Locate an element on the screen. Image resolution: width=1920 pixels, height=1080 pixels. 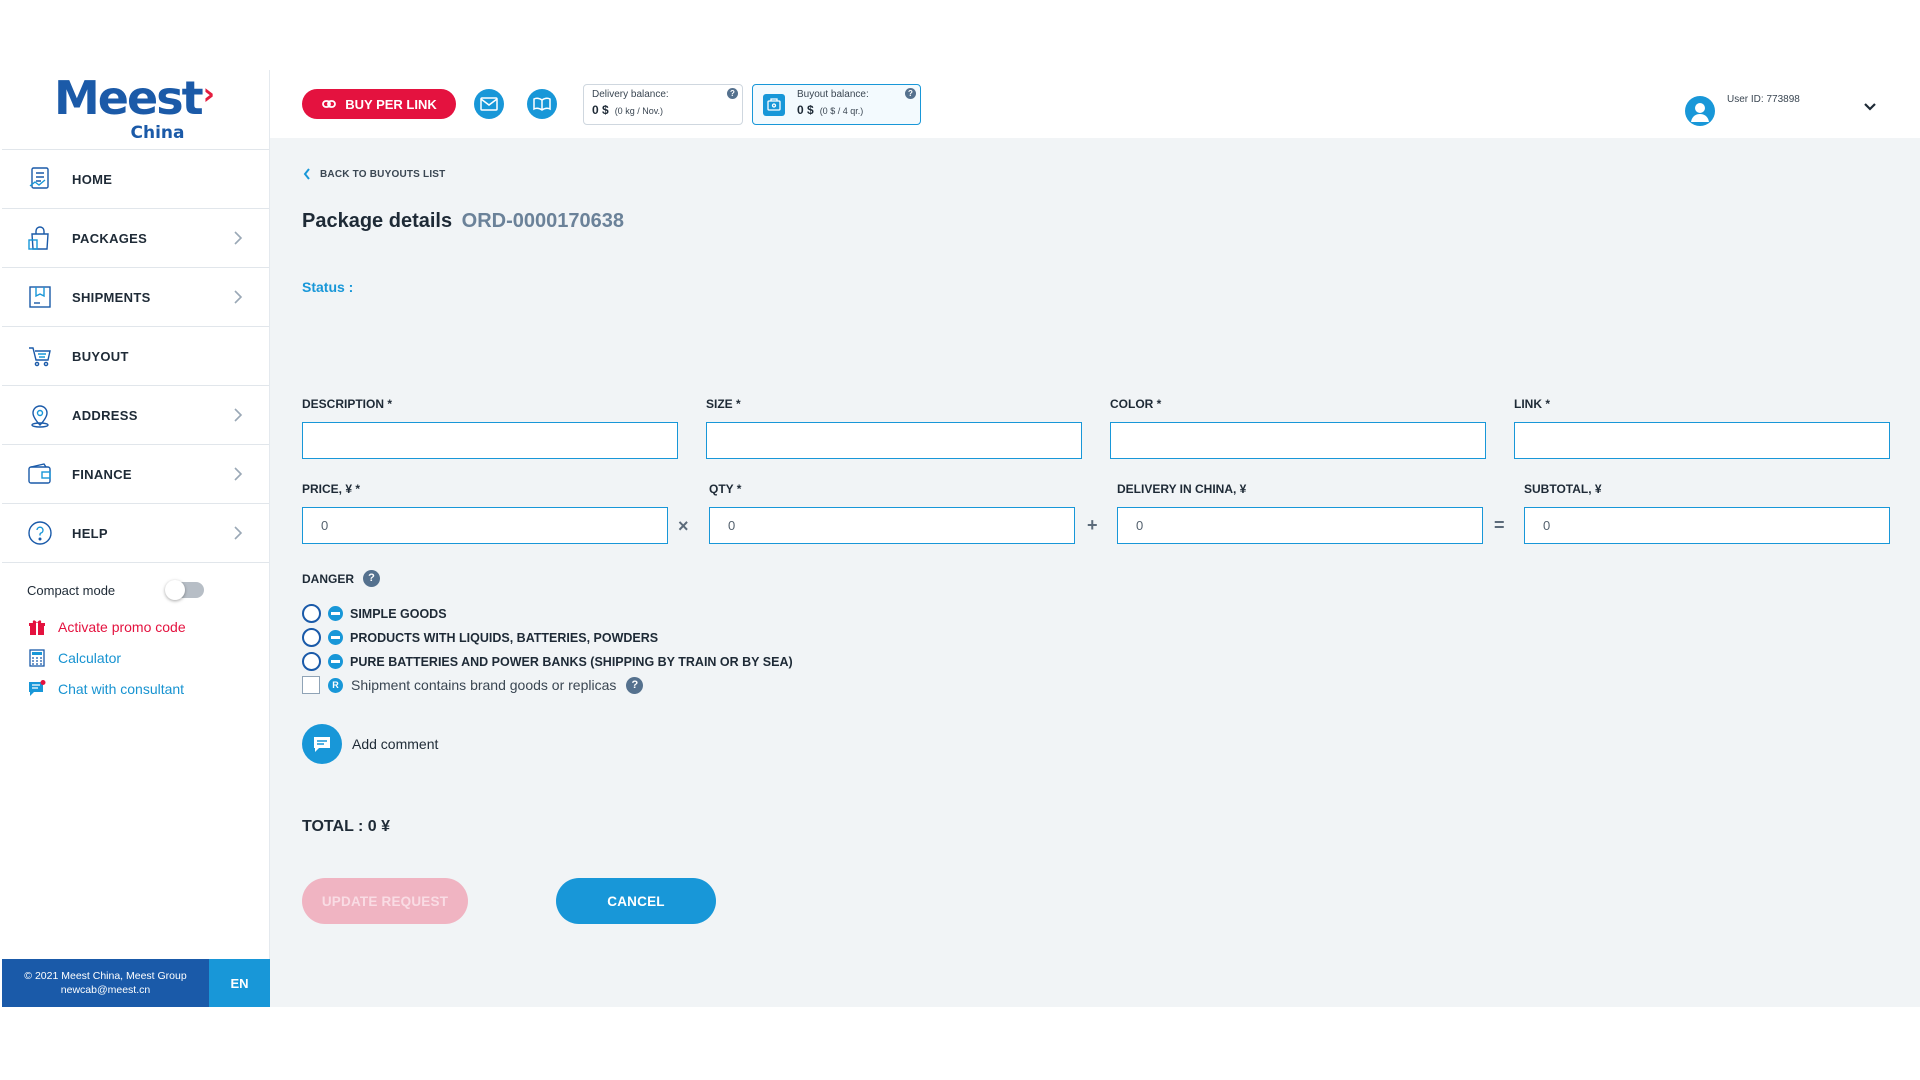
link-label: LINK * is located at coordinates (1532, 404).